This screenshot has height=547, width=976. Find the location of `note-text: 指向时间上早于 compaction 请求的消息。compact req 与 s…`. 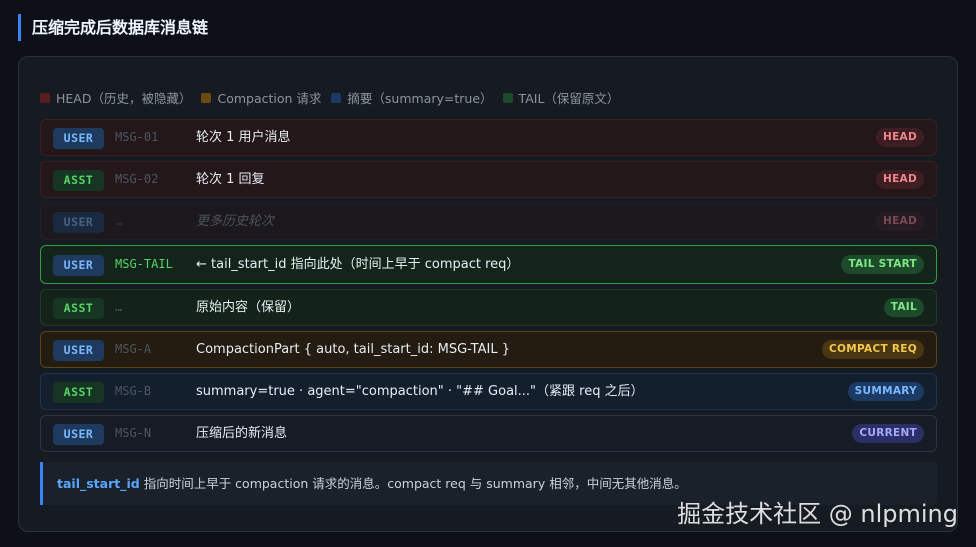

note-text: 指向时间上早于 compaction 请求的消息。compact req 与 s… is located at coordinates (415, 483).